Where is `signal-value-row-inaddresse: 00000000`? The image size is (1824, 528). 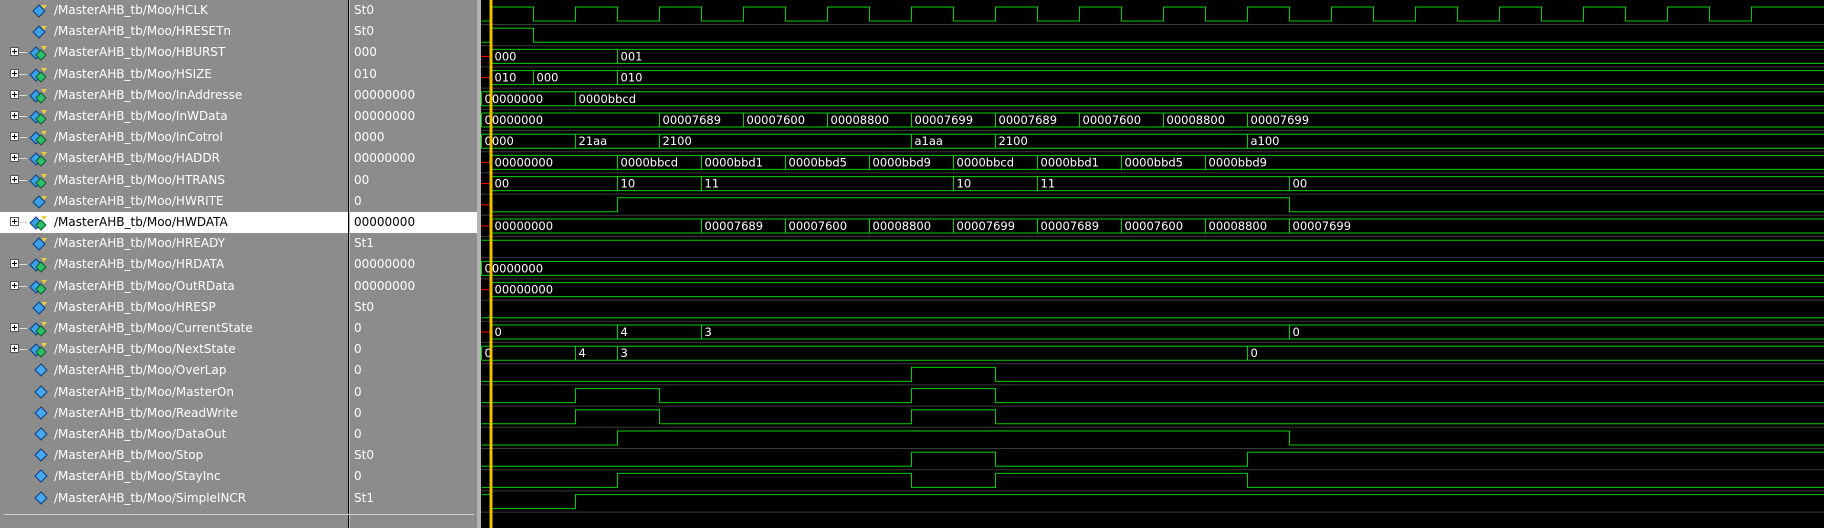
signal-value-row-inaddresse: 00000000 is located at coordinates (414, 95).